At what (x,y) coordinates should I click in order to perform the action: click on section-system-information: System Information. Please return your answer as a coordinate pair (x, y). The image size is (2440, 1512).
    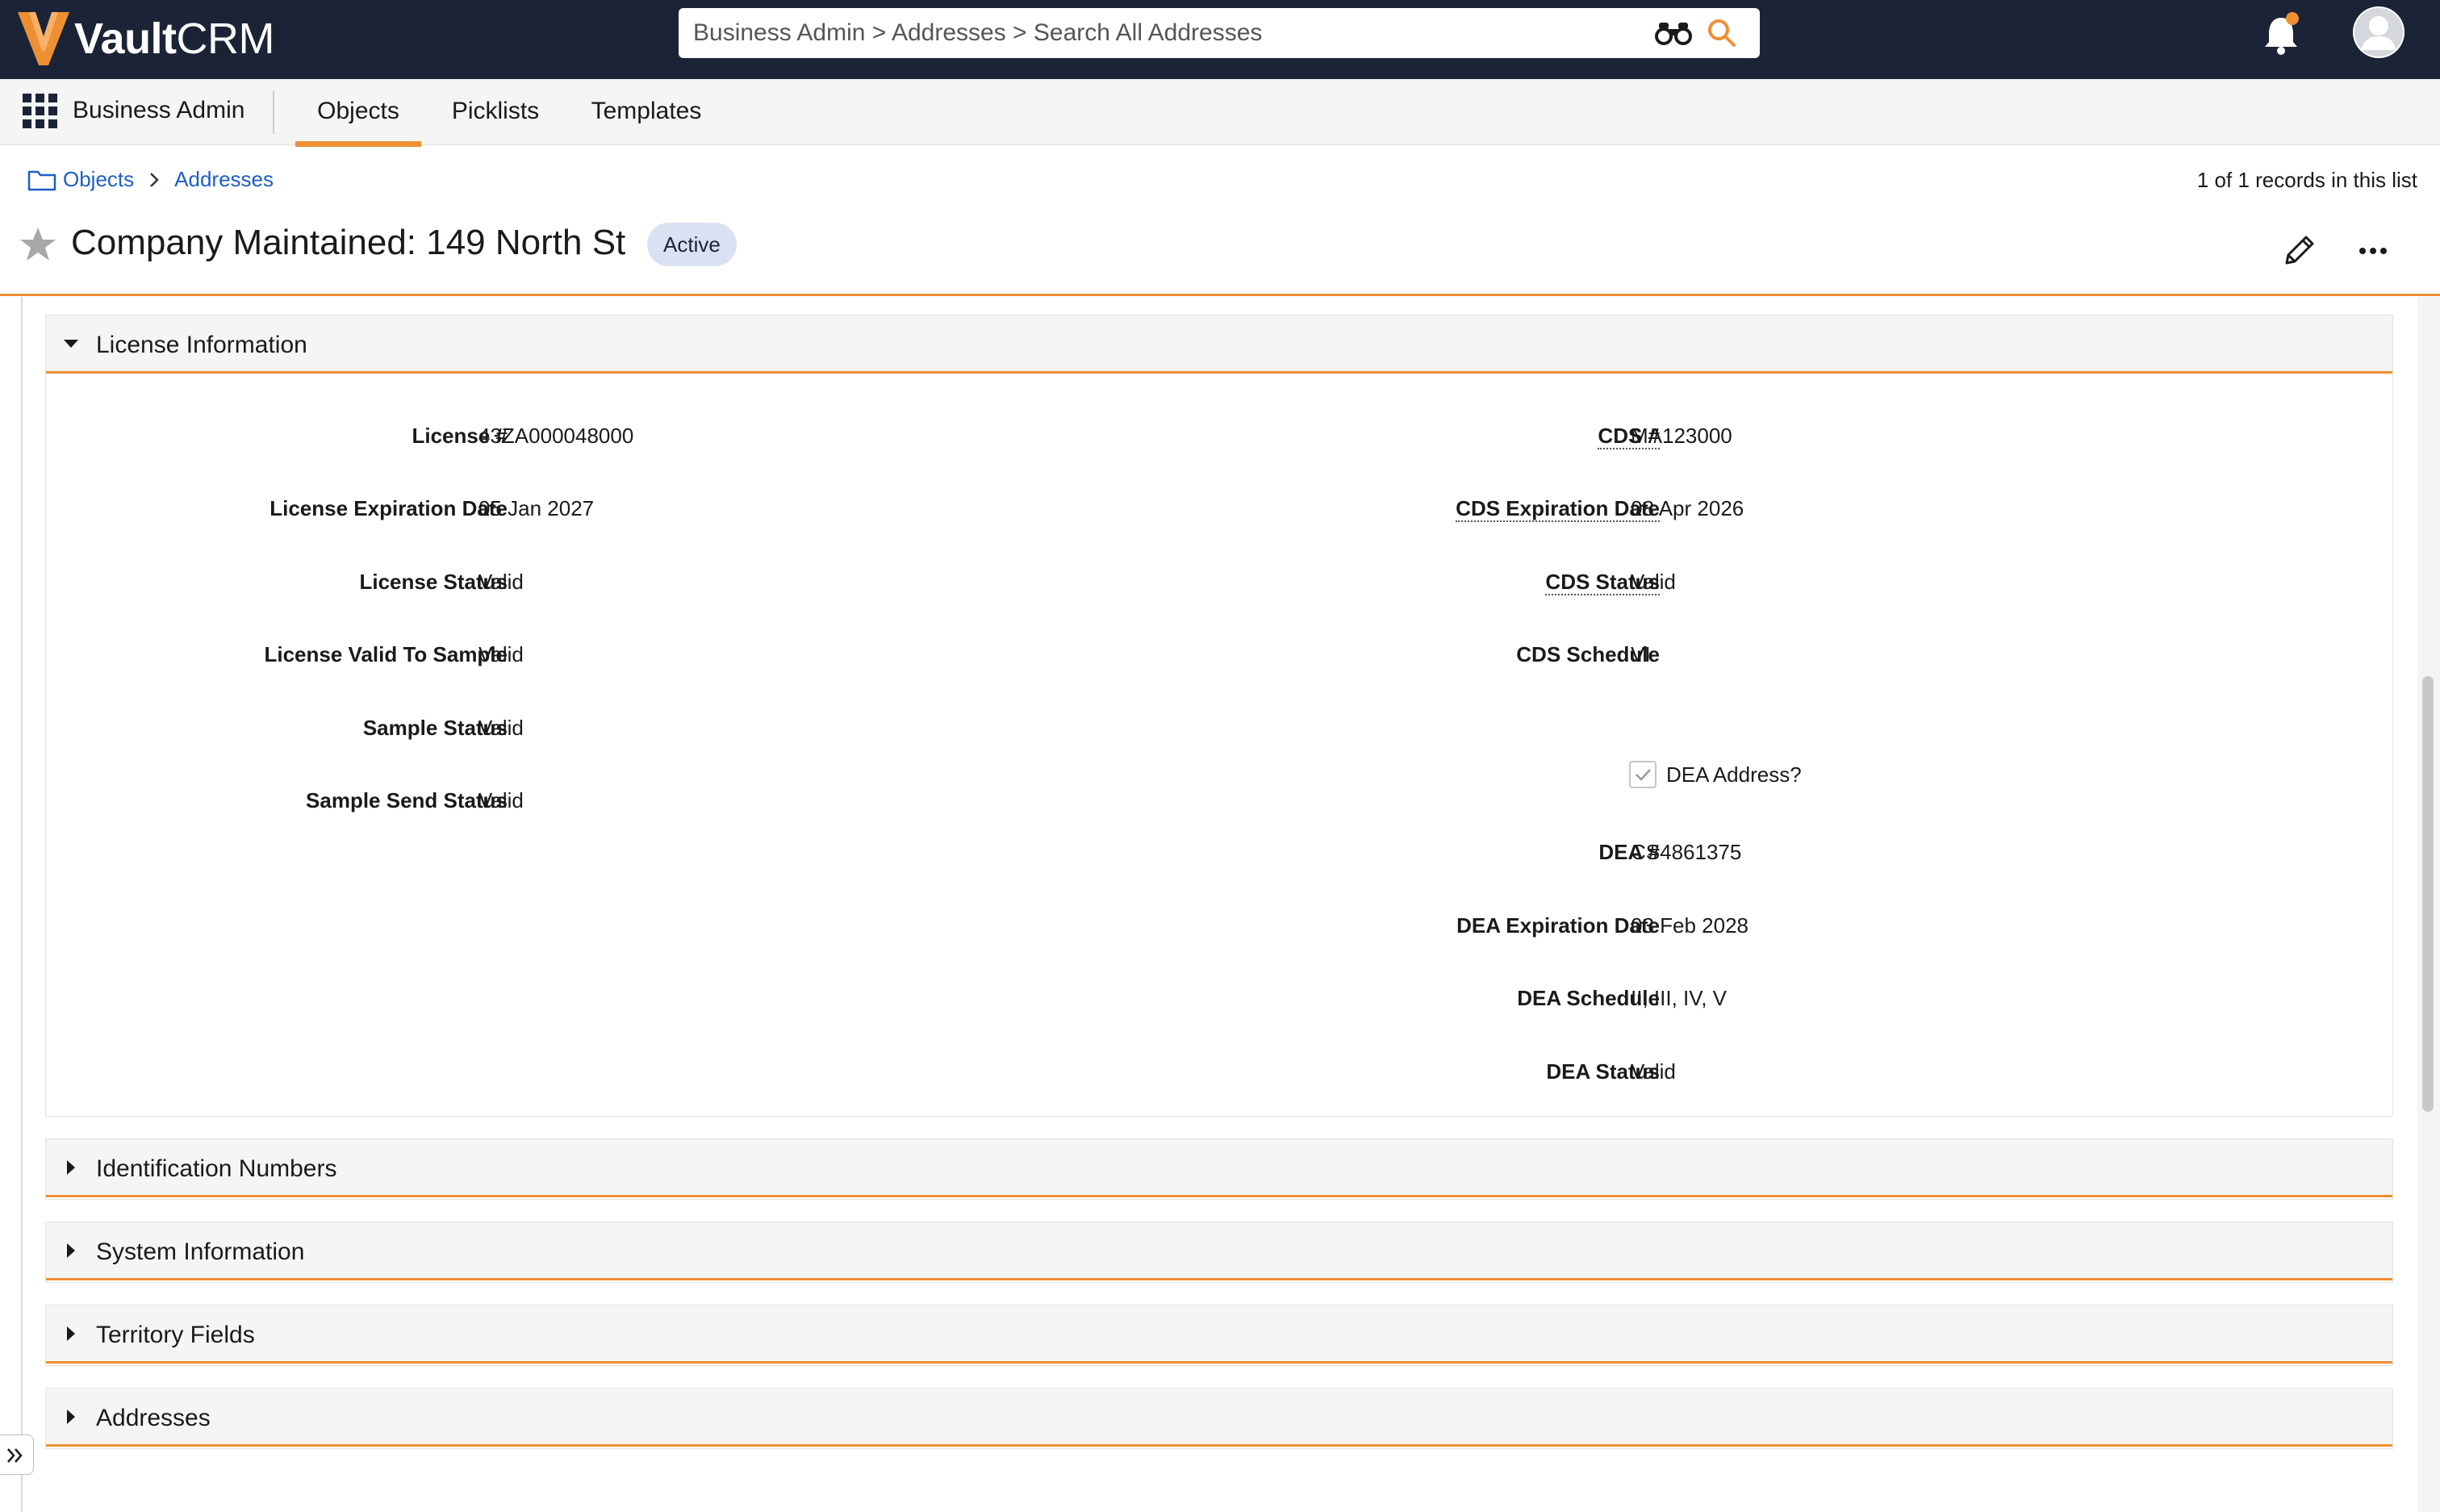
    Looking at the image, I should click on (1219, 1252).